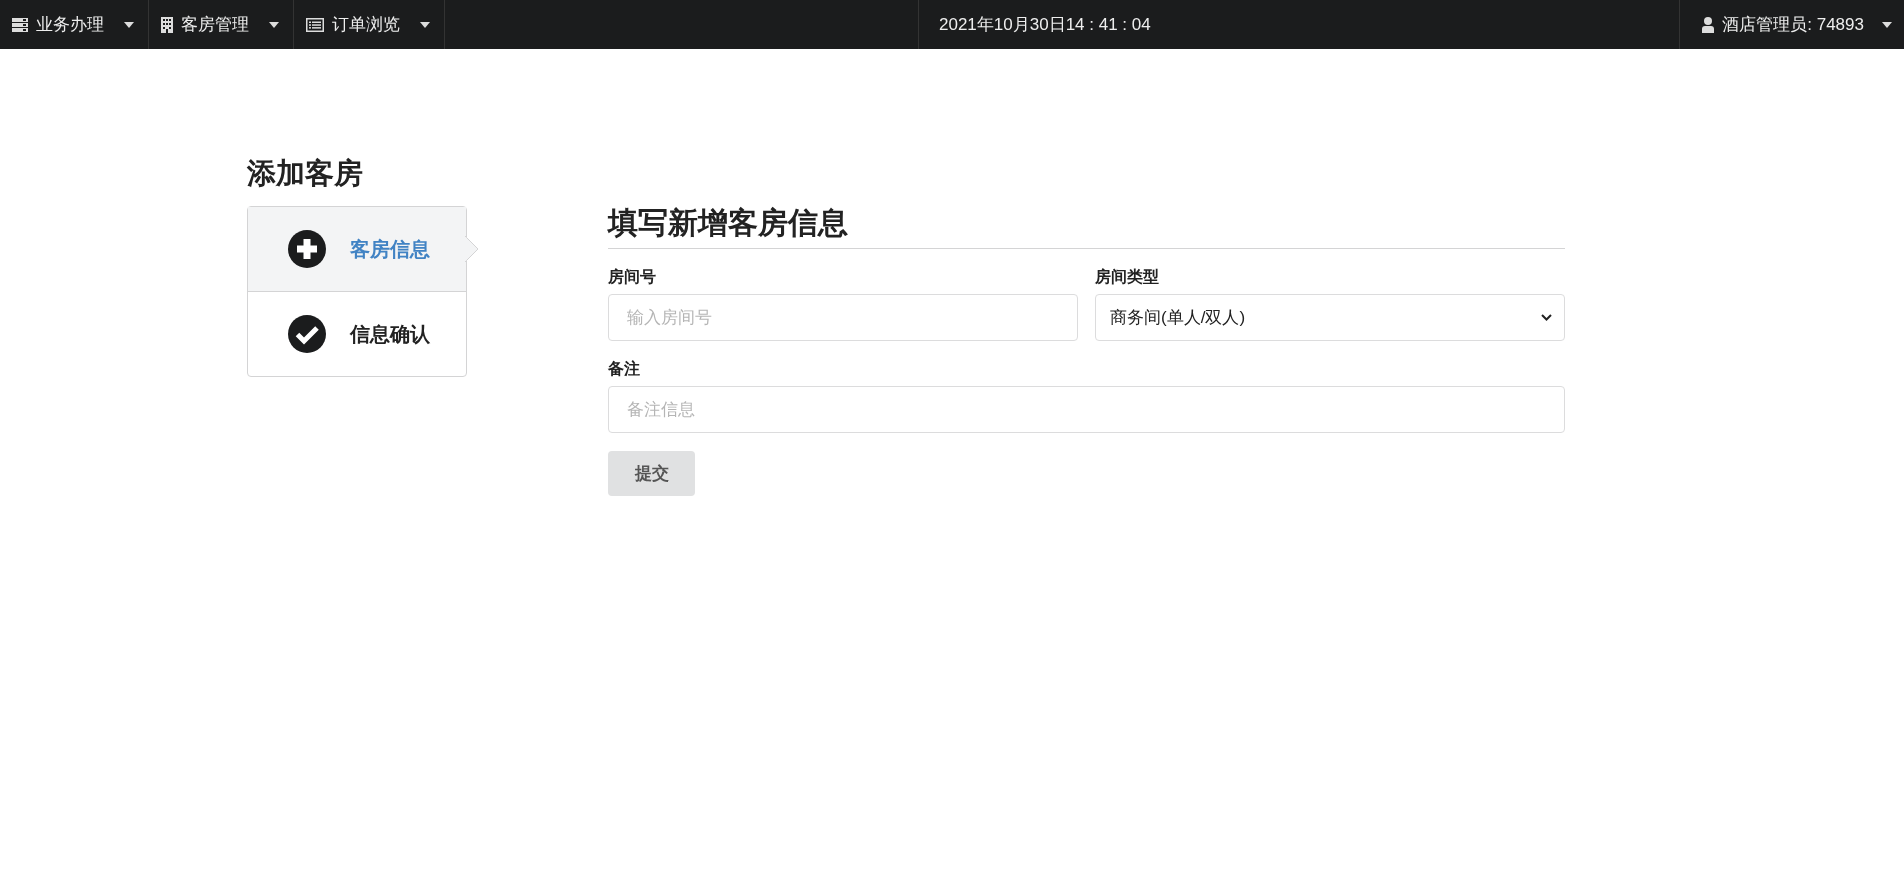 This screenshot has height=885, width=1904. I want to click on page-title: 添加客房, so click(305, 173).